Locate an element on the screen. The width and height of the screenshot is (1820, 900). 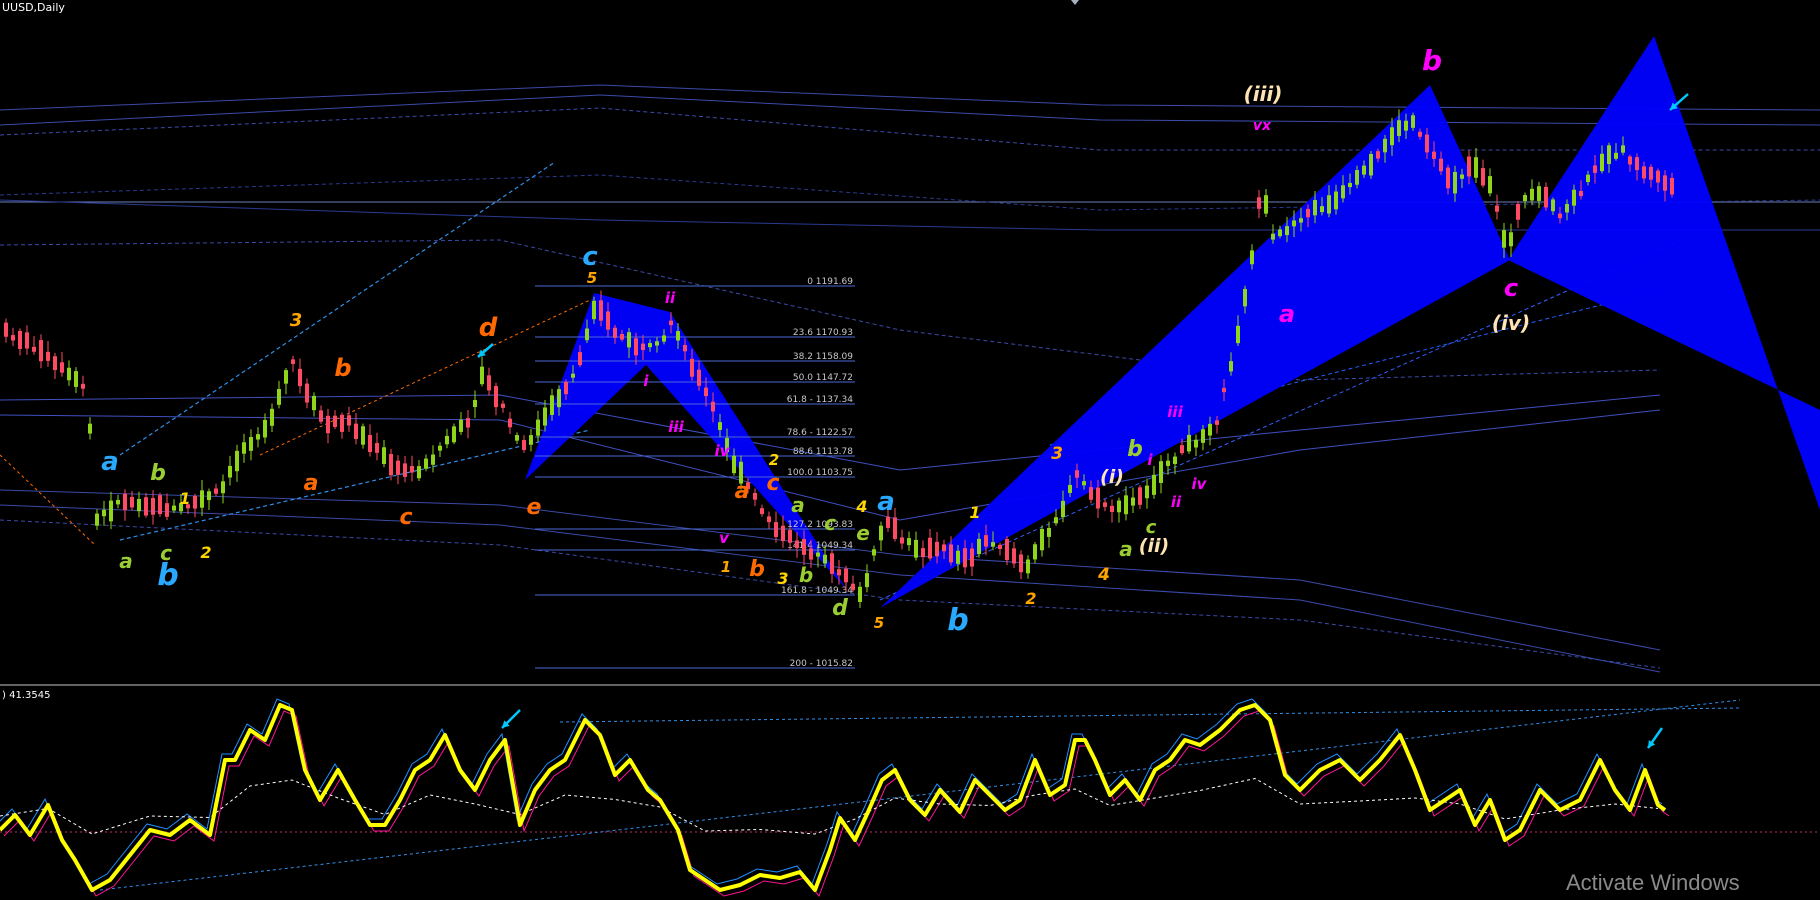
harmonic-pattern is located at coordinates (1664, 273).